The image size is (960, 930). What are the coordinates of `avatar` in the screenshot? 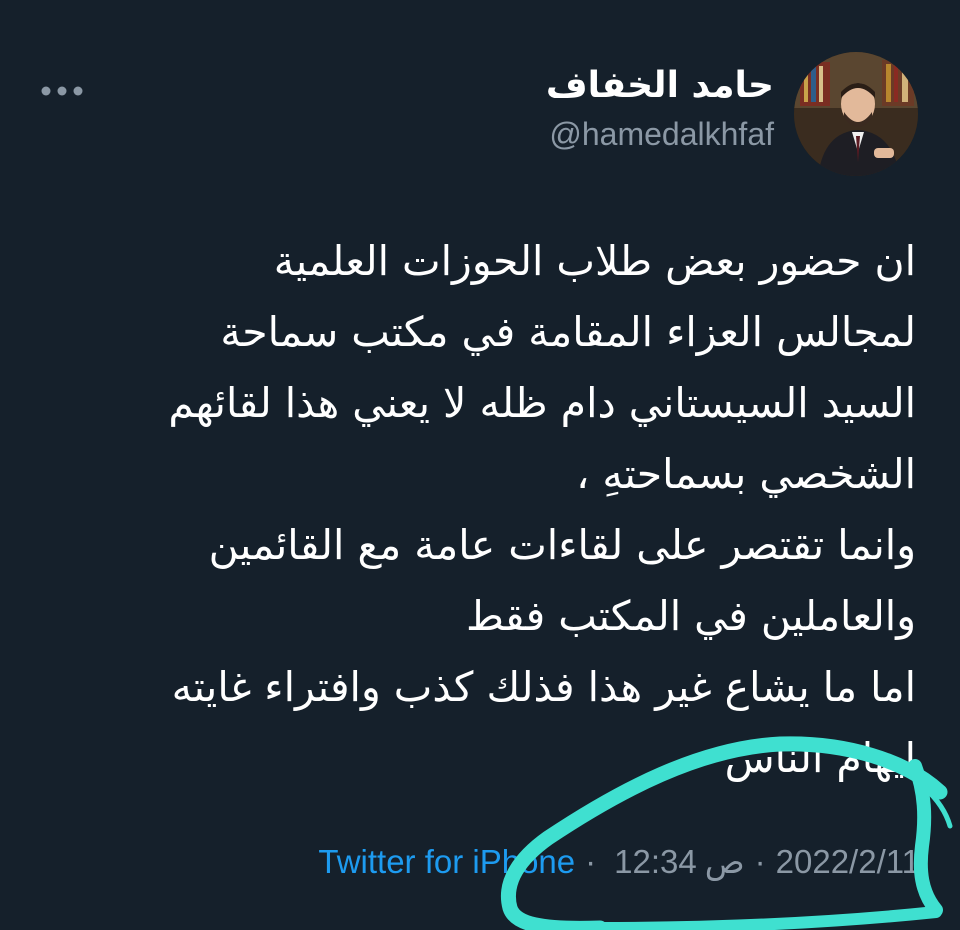 It's located at (856, 114).